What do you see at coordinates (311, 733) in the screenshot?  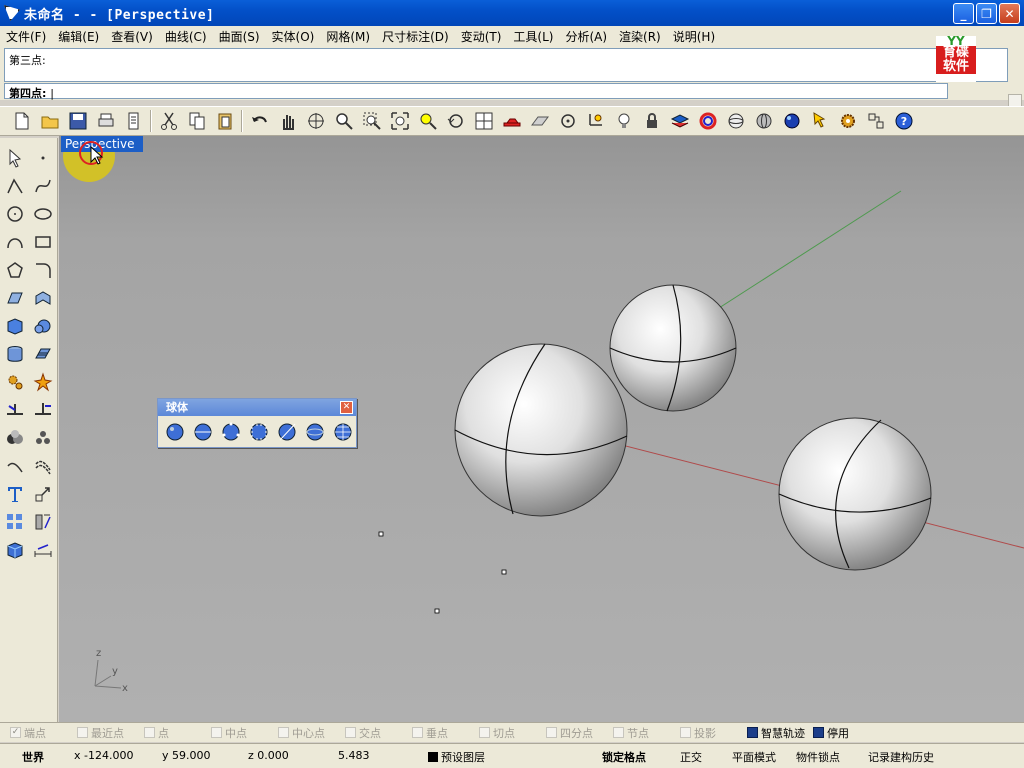 I see `osnap-item: 中心点` at bounding box center [311, 733].